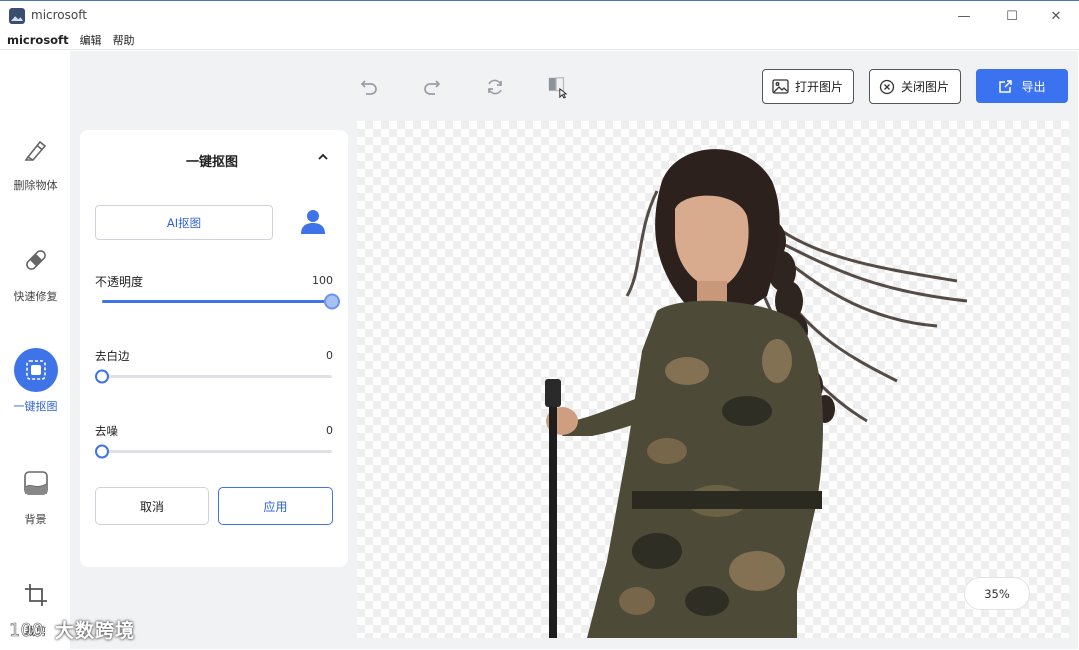 This screenshot has width=1079, height=650. I want to click on eraser-icon, so click(36, 149).